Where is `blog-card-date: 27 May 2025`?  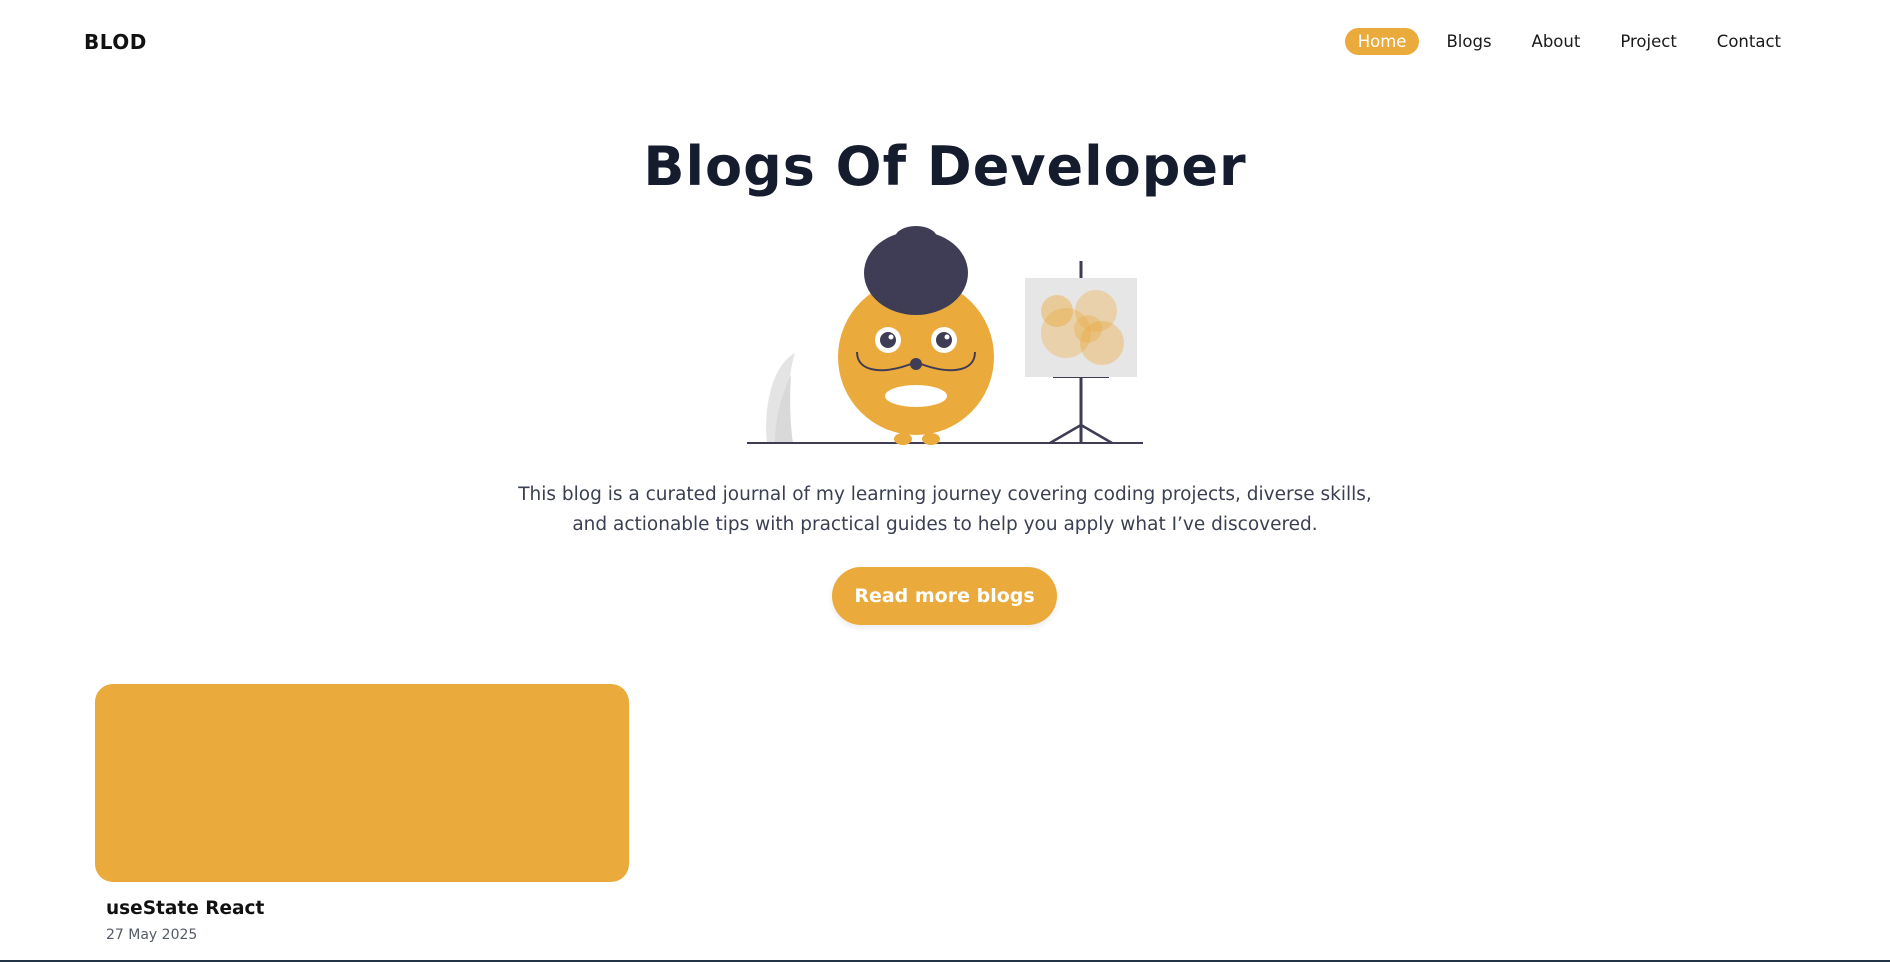
blog-card-date: 27 May 2025 is located at coordinates (152, 935).